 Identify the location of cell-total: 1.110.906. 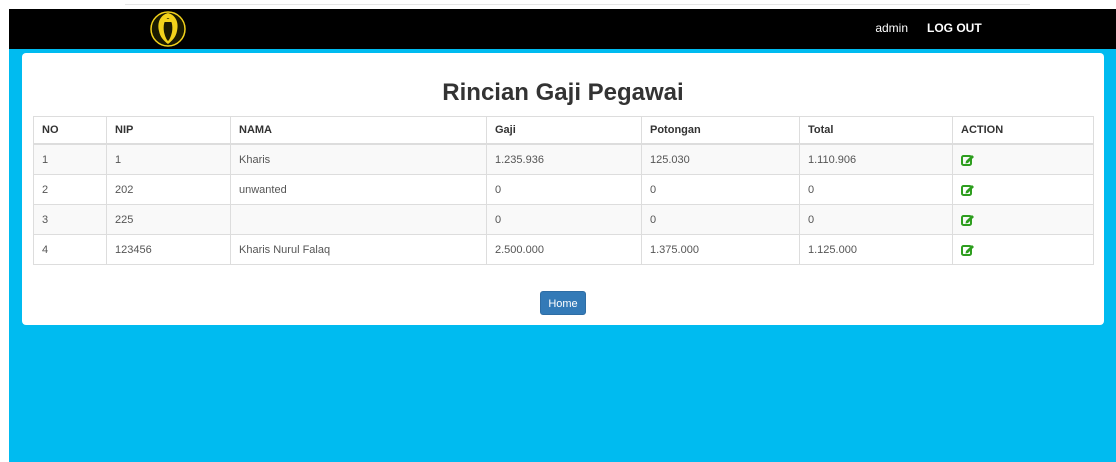
(876, 159).